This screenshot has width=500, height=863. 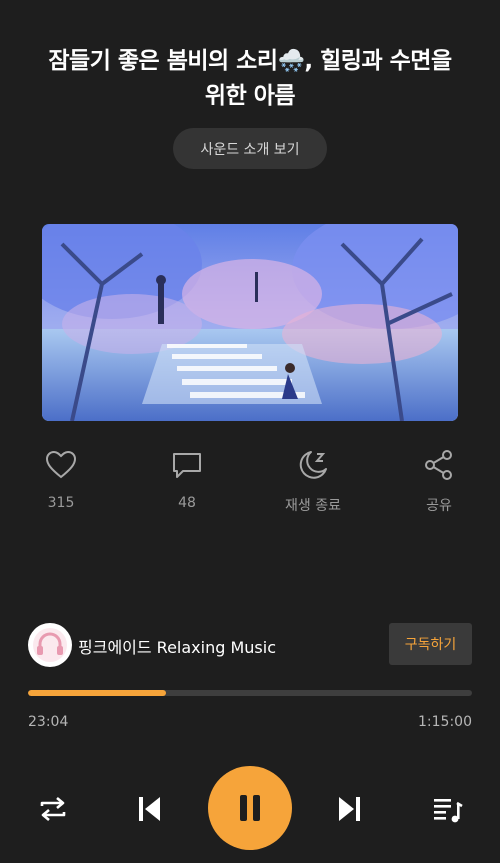 I want to click on total-time: 1:15:00, so click(x=445, y=722).